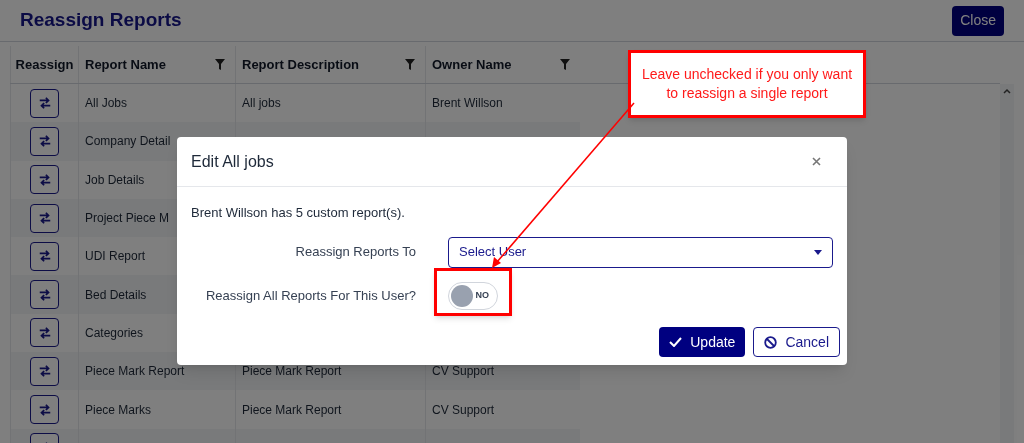 The height and width of the screenshot is (443, 1024). What do you see at coordinates (747, 84) in the screenshot?
I see `callout-text: Leave unchecked if you only want to reassign a single report` at bounding box center [747, 84].